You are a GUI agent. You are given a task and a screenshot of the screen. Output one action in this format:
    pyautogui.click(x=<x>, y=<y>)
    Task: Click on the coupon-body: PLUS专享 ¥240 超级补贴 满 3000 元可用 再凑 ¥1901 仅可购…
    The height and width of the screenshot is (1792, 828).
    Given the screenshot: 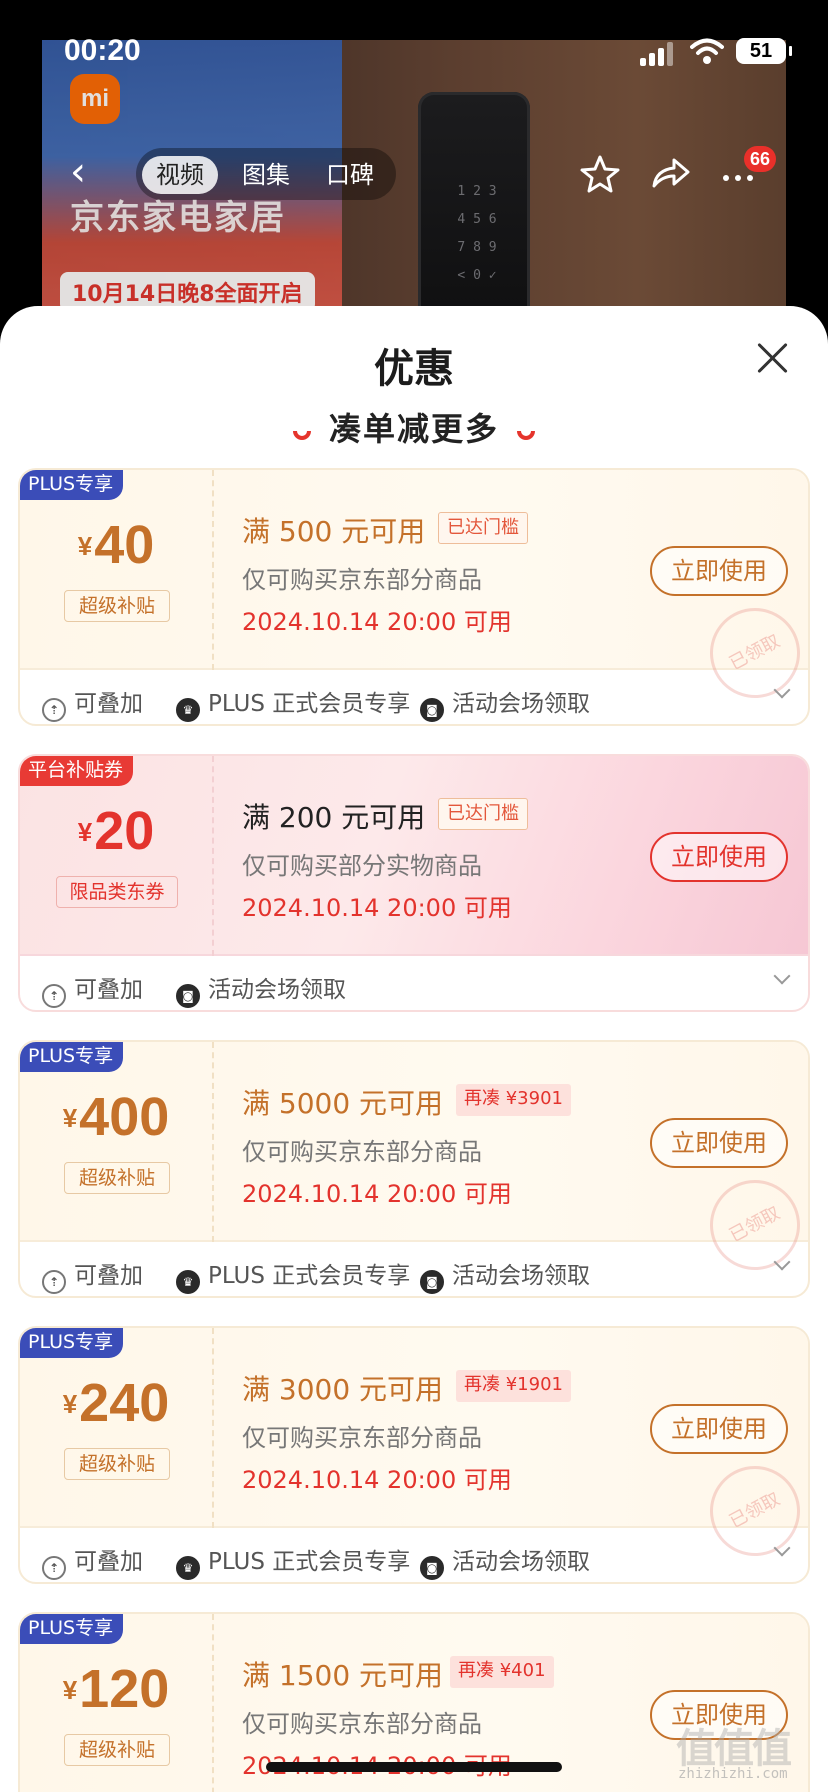 What is the action you would take?
    pyautogui.click(x=414, y=1450)
    